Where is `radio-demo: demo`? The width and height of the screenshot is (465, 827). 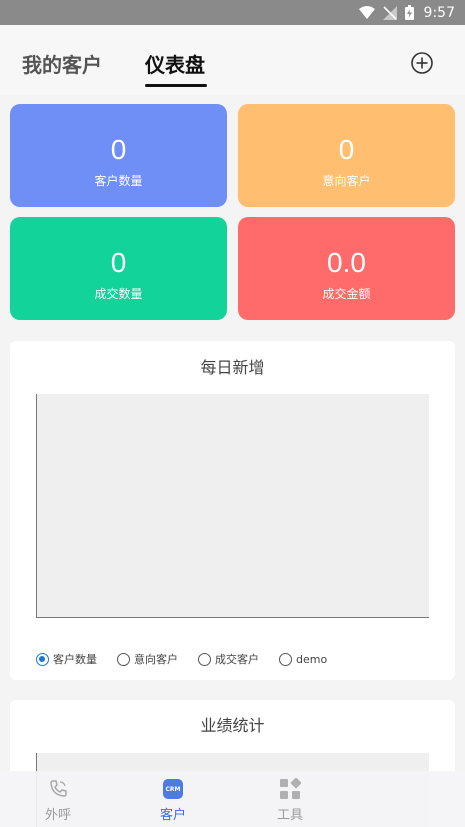 radio-demo: demo is located at coordinates (303, 659).